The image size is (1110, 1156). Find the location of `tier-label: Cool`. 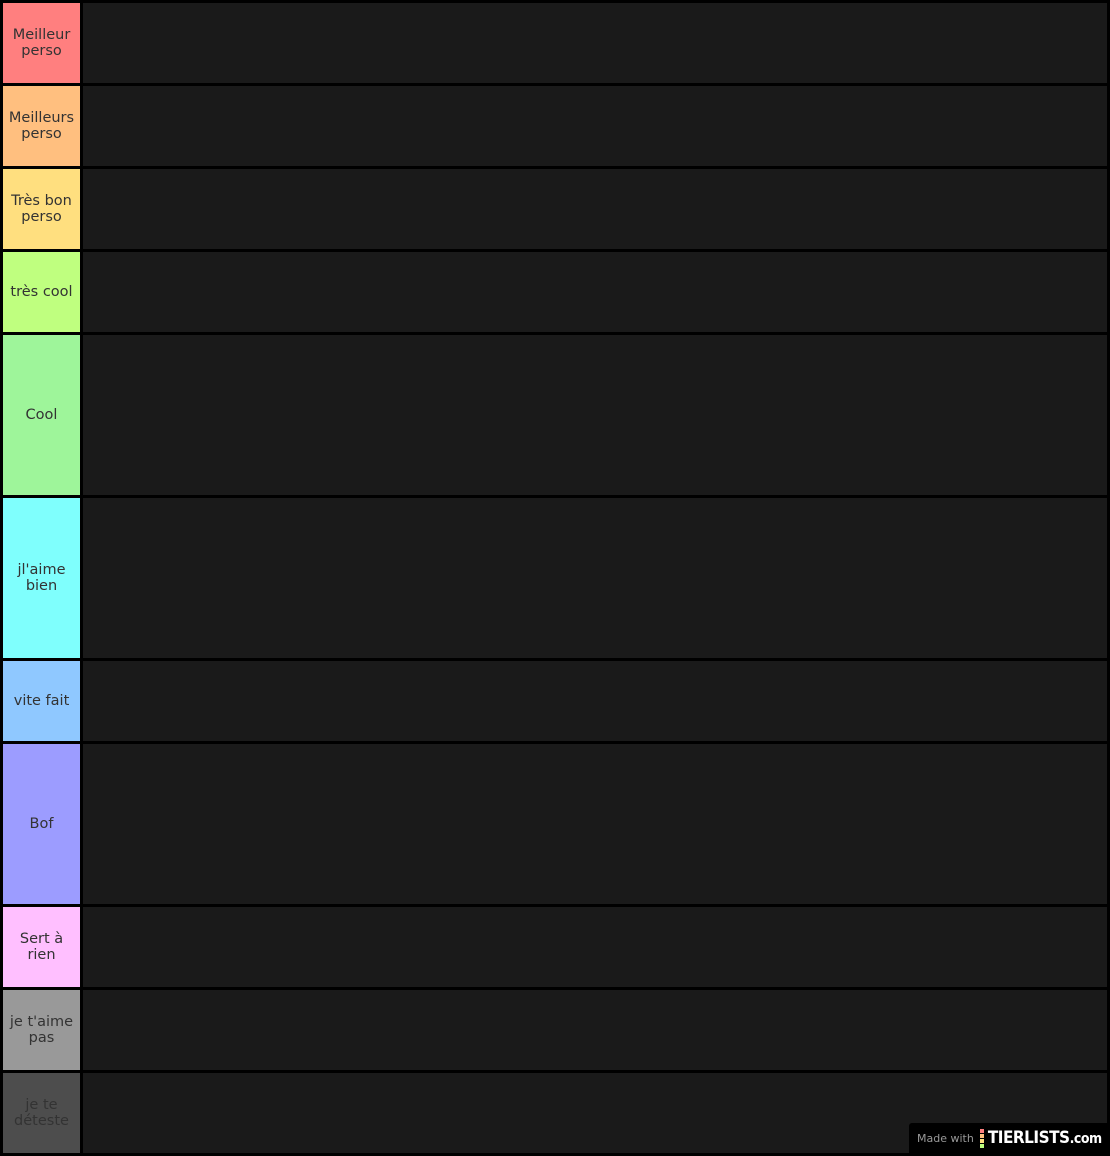

tier-label: Cool is located at coordinates (41, 415).